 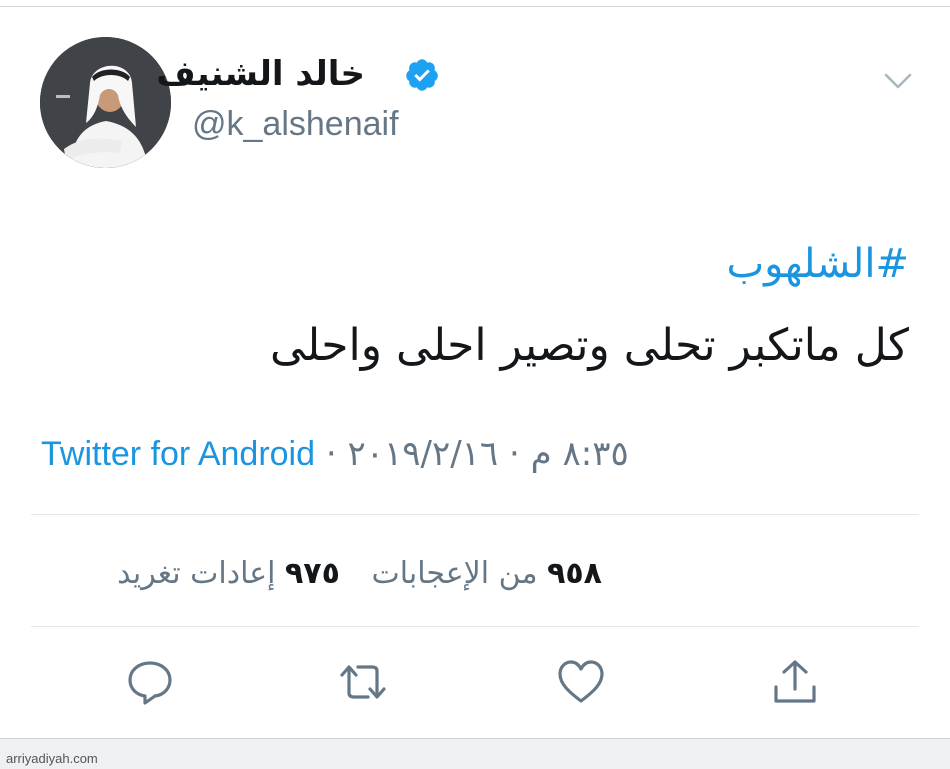 What do you see at coordinates (475, 753) in the screenshot?
I see `footer-bar` at bounding box center [475, 753].